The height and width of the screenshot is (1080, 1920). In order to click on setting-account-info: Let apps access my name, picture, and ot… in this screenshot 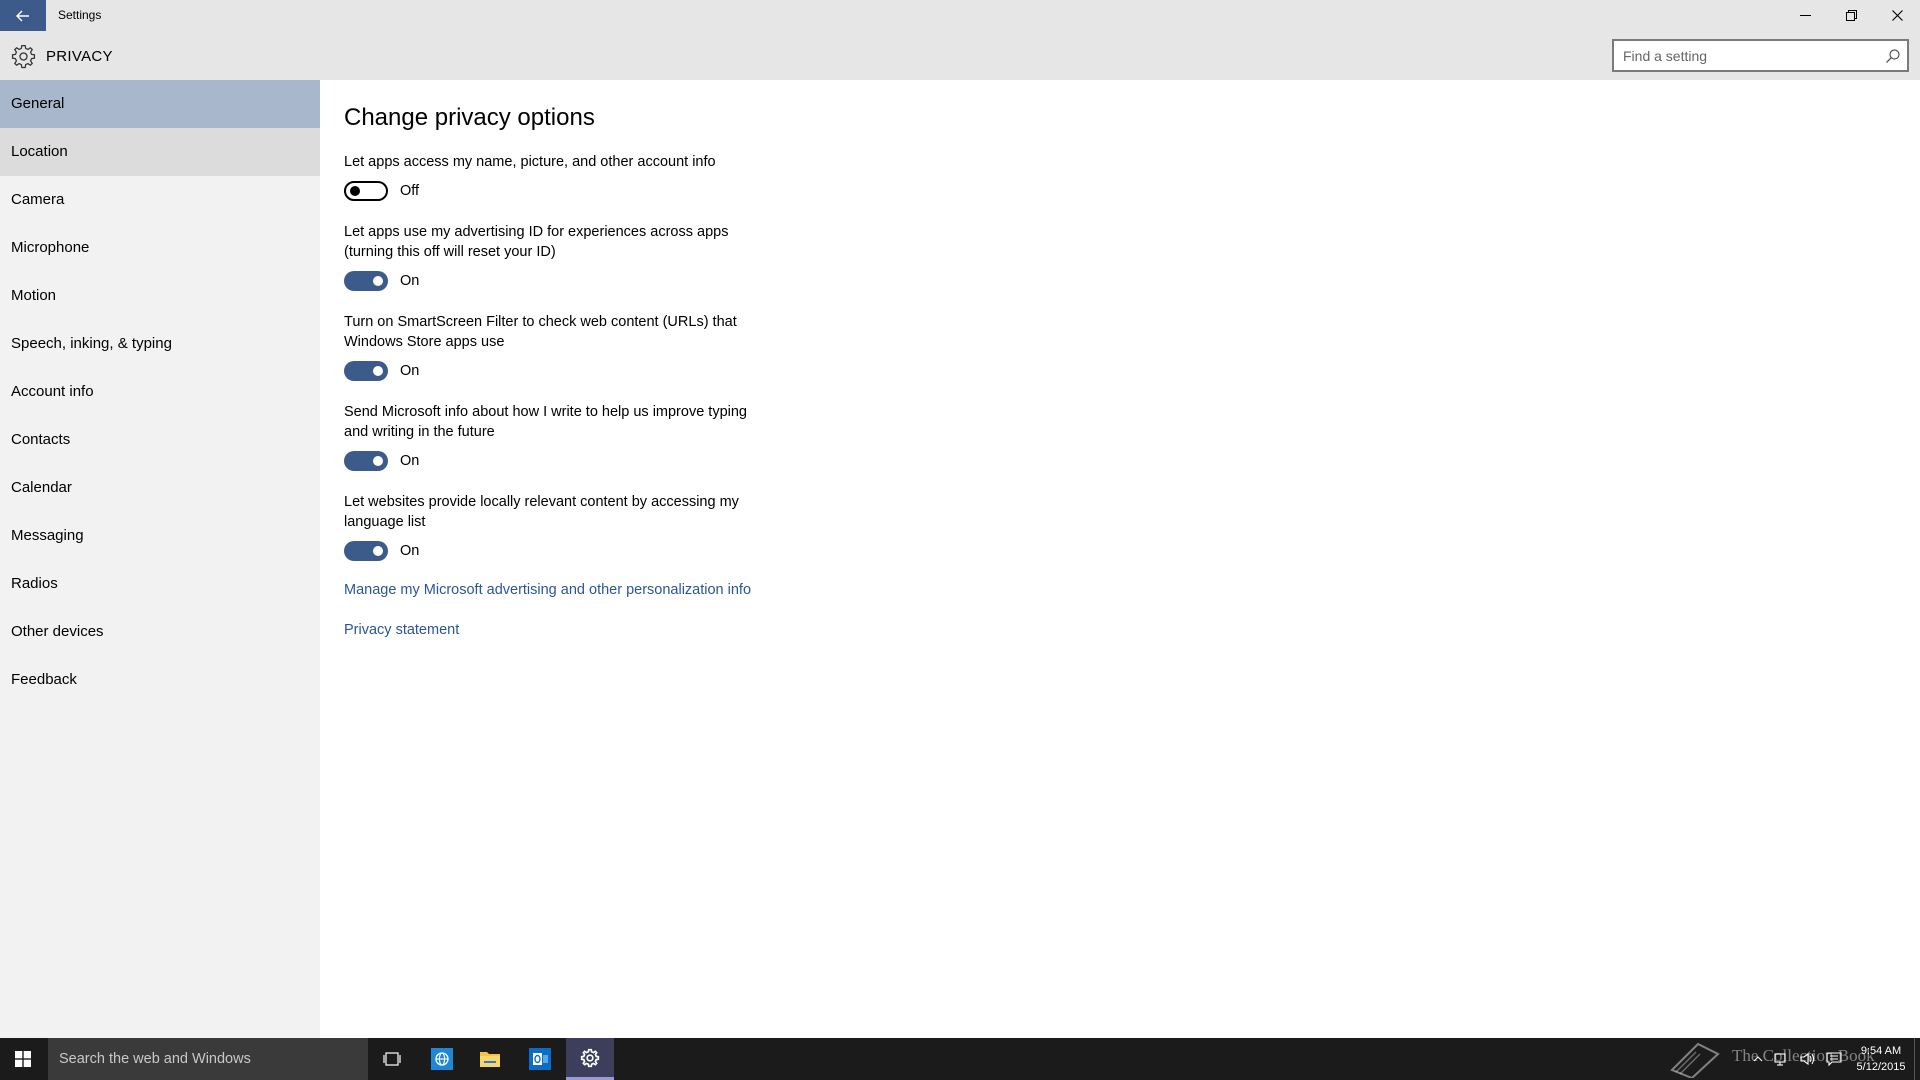, I will do `click(574, 176)`.